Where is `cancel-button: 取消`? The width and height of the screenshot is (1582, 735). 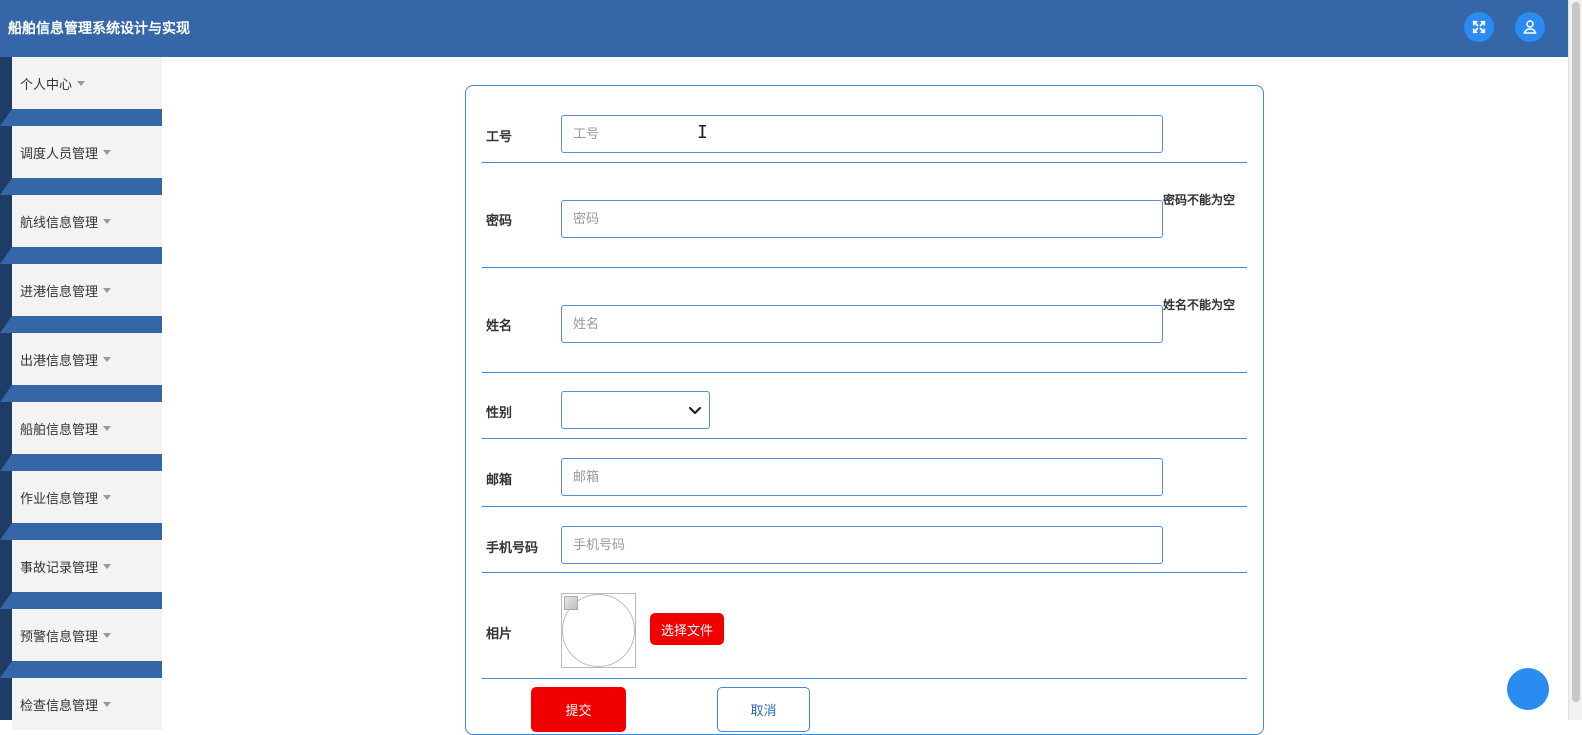
cancel-button: 取消 is located at coordinates (763, 709).